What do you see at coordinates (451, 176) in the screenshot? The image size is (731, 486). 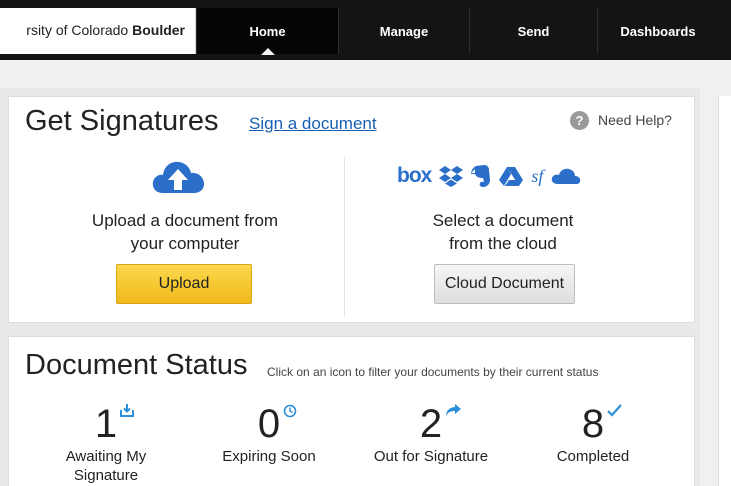 I see `dropbox-icon` at bounding box center [451, 176].